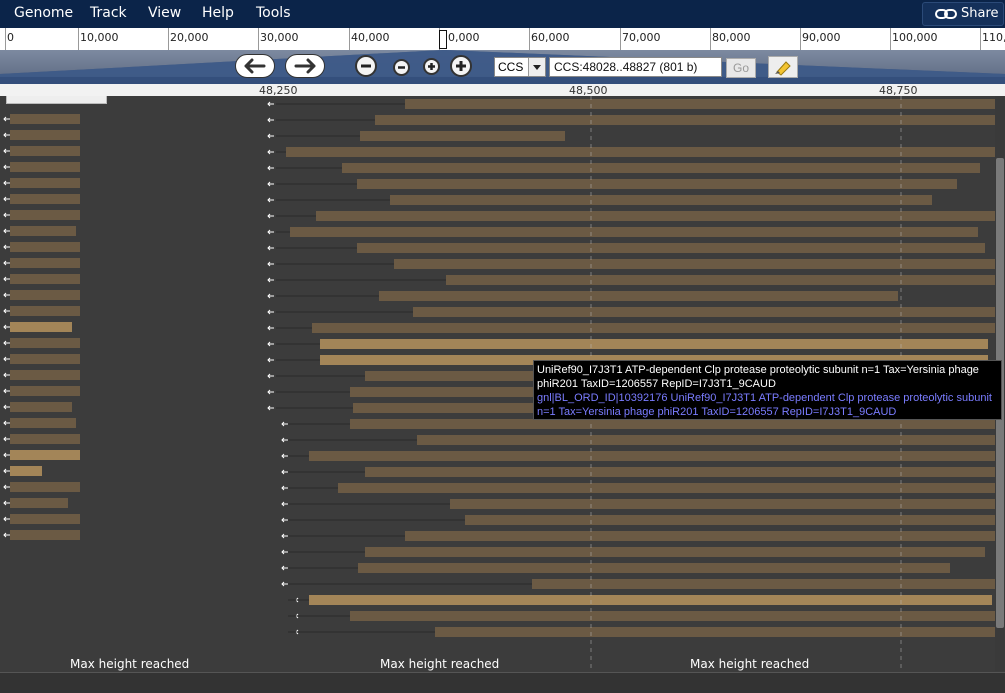 This screenshot has width=1005, height=693. Describe the element at coordinates (520, 67) in the screenshot. I see `refseq-select: CCS` at that location.